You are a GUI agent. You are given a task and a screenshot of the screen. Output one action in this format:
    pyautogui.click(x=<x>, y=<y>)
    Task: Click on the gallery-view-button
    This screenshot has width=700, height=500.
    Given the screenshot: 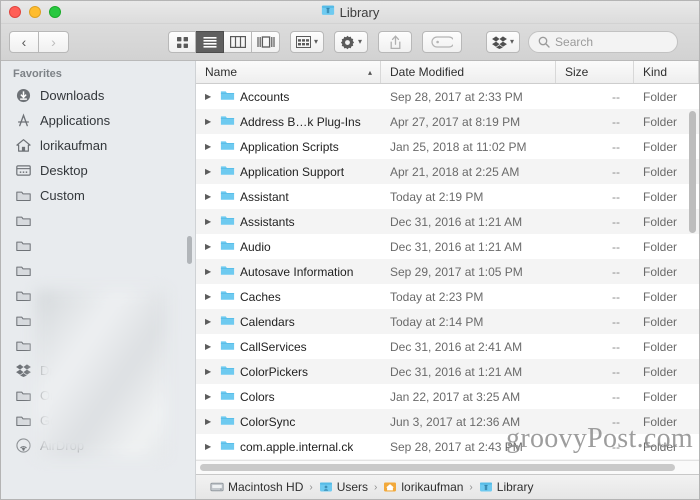 What is the action you would take?
    pyautogui.click(x=266, y=42)
    